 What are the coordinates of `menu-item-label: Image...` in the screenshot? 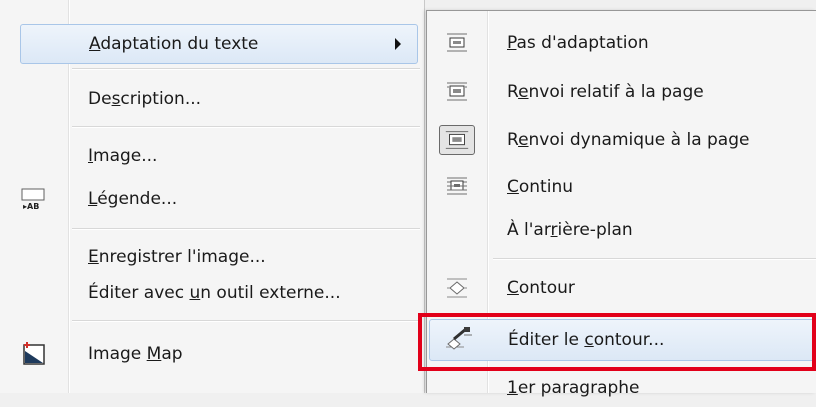 It's located at (123, 156).